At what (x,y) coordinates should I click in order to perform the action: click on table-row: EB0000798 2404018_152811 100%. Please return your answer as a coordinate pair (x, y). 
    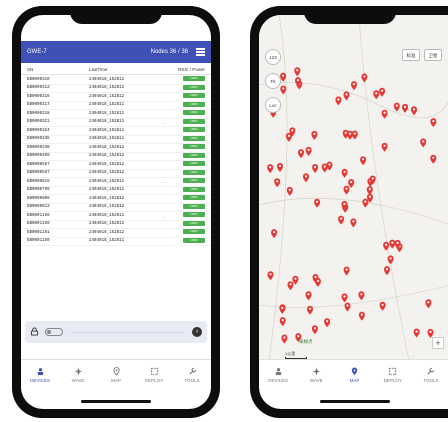
    Looking at the image, I should click on (116, 190).